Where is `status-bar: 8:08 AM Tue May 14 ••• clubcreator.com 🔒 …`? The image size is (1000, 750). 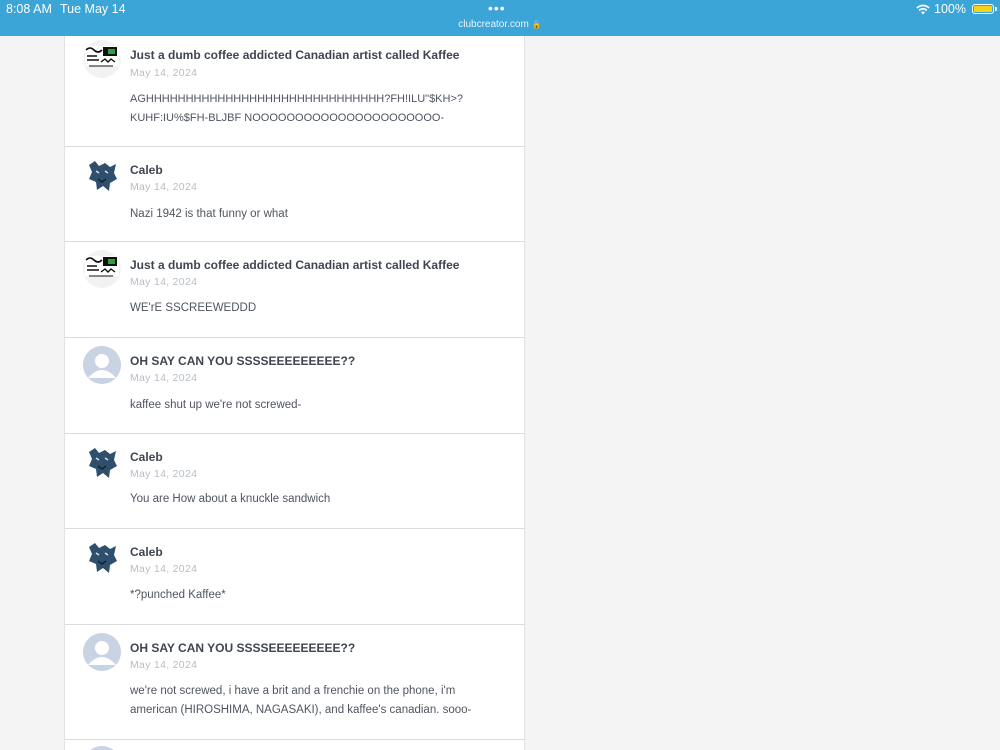 status-bar: 8:08 AM Tue May 14 ••• clubcreator.com 🔒 … is located at coordinates (500, 18).